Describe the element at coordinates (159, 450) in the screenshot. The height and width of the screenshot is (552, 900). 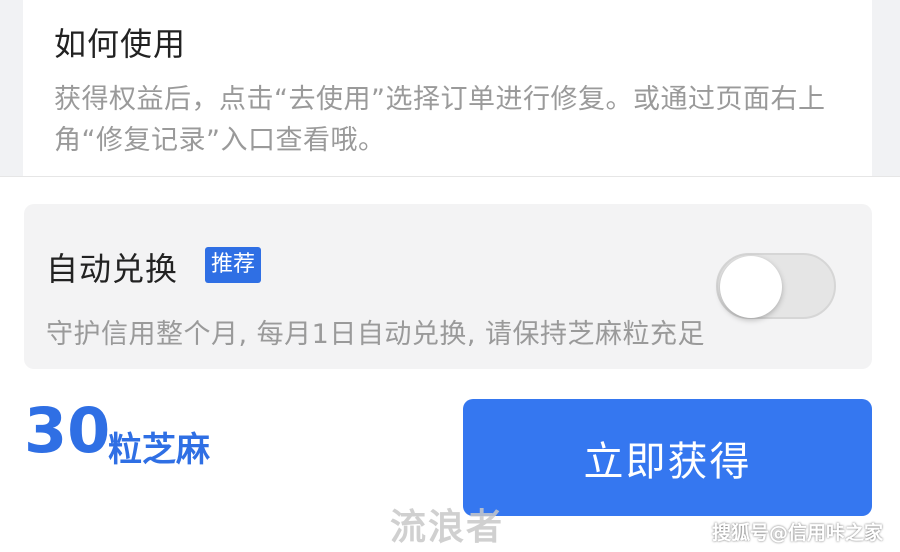
I see `price-unit: 粒芝麻` at that location.